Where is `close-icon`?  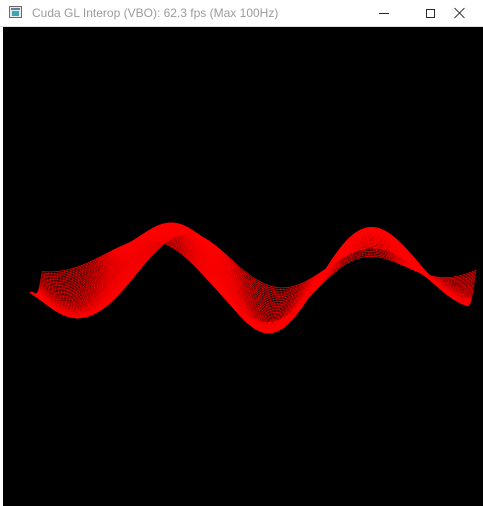 close-icon is located at coordinates (460, 13).